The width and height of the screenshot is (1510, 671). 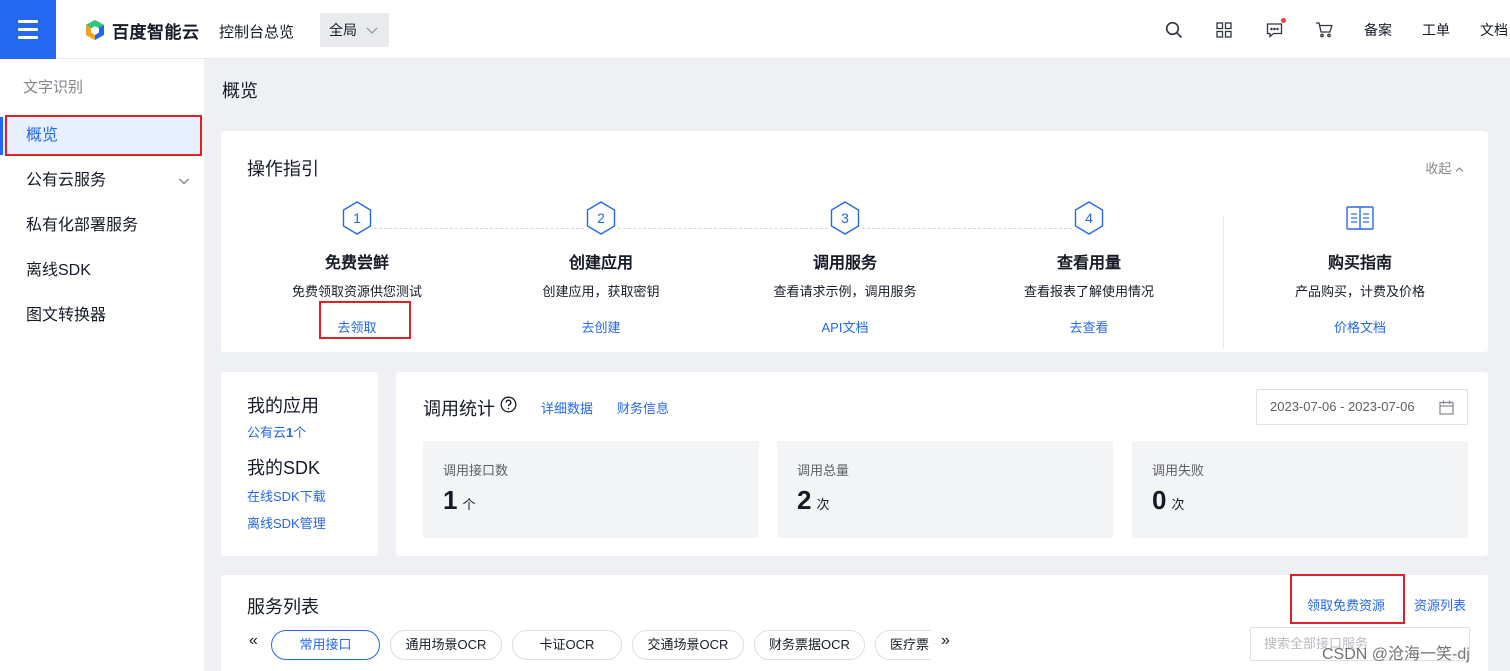 What do you see at coordinates (600, 263) in the screenshot?
I see `step-name: 创建应用` at bounding box center [600, 263].